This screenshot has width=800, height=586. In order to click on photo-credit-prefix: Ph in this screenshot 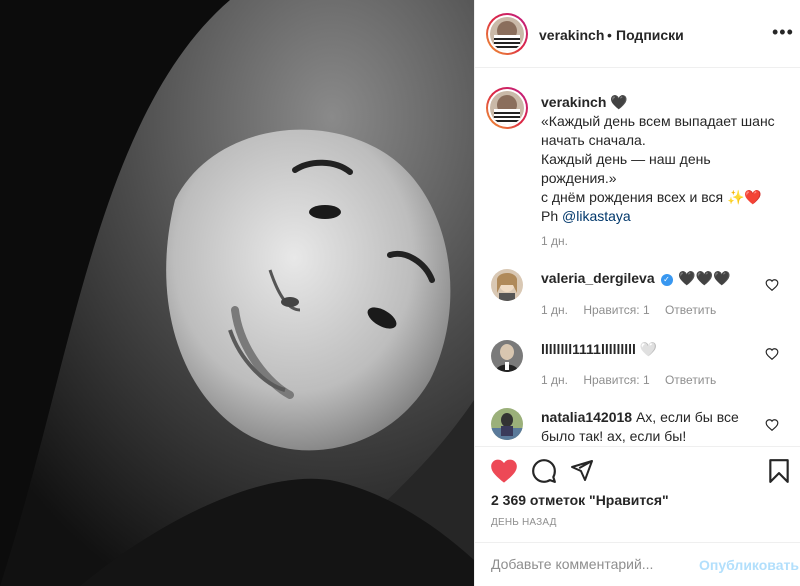, I will do `click(552, 216)`.